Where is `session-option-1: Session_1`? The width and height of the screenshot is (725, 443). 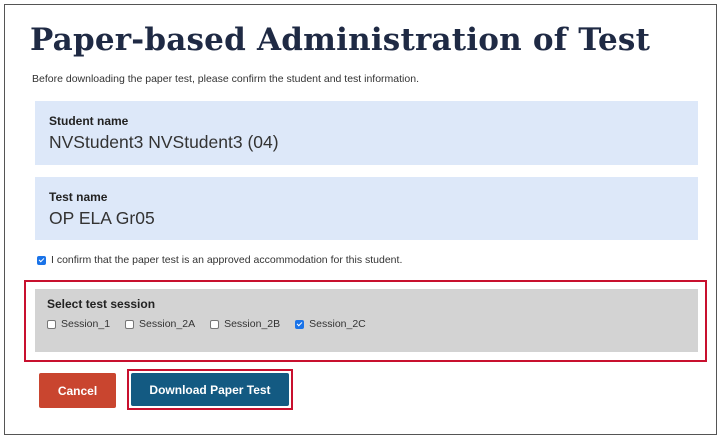 session-option-1: Session_1 is located at coordinates (78, 324).